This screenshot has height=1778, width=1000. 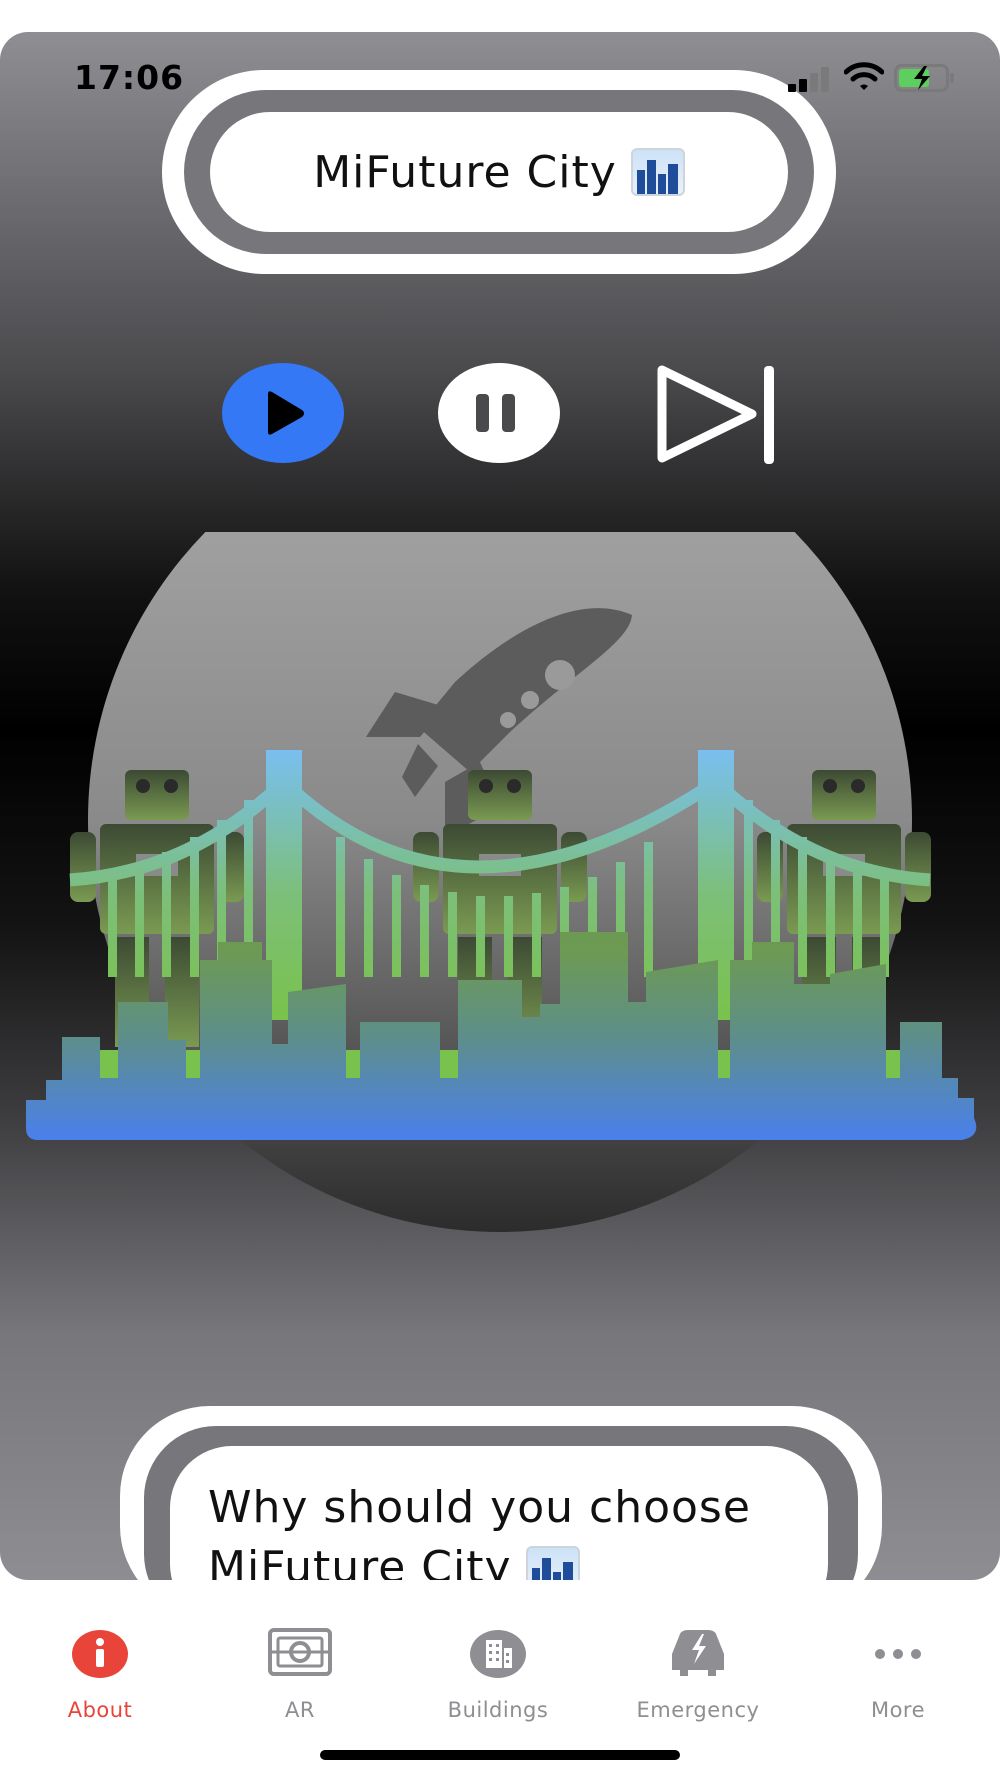 What do you see at coordinates (465, 172) in the screenshot?
I see `app-title: MiFuture City` at bounding box center [465, 172].